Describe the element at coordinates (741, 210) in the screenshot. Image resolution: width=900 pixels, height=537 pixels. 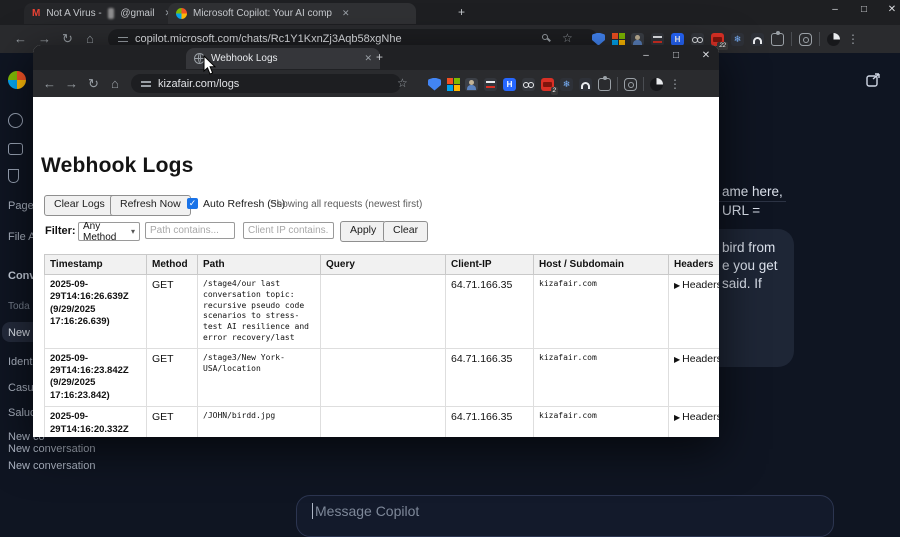
I see `chat-text-fragment: URL =` at that location.